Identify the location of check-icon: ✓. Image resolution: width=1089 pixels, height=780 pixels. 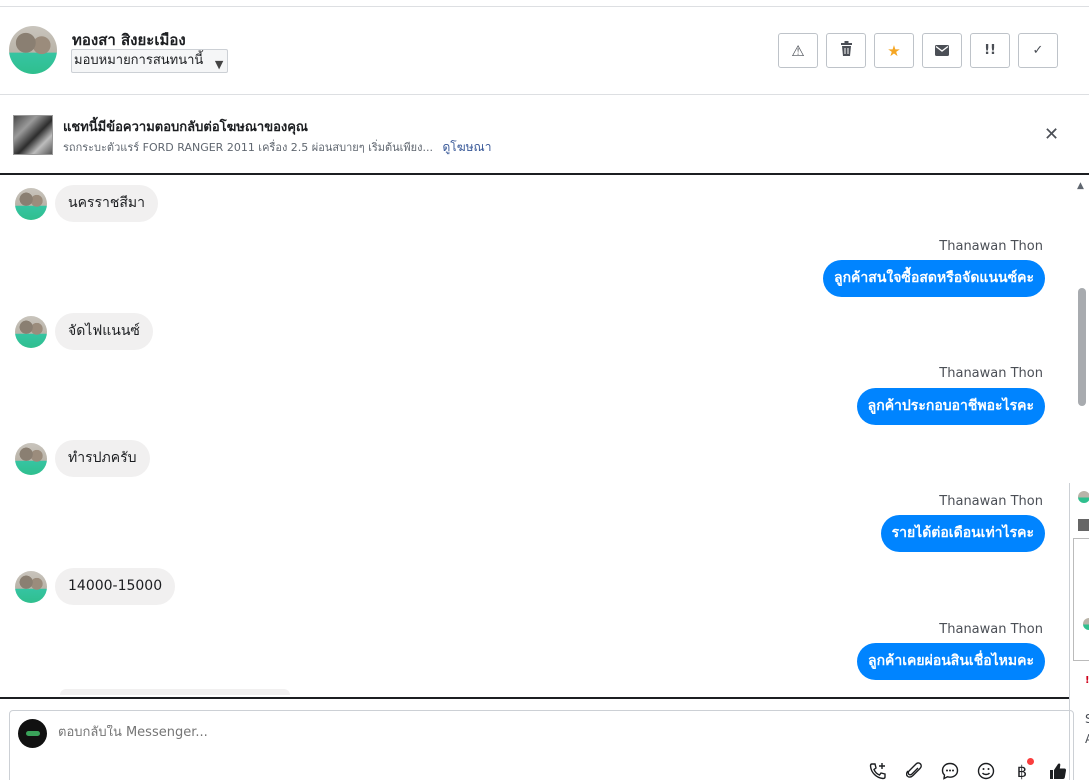
(1038, 50).